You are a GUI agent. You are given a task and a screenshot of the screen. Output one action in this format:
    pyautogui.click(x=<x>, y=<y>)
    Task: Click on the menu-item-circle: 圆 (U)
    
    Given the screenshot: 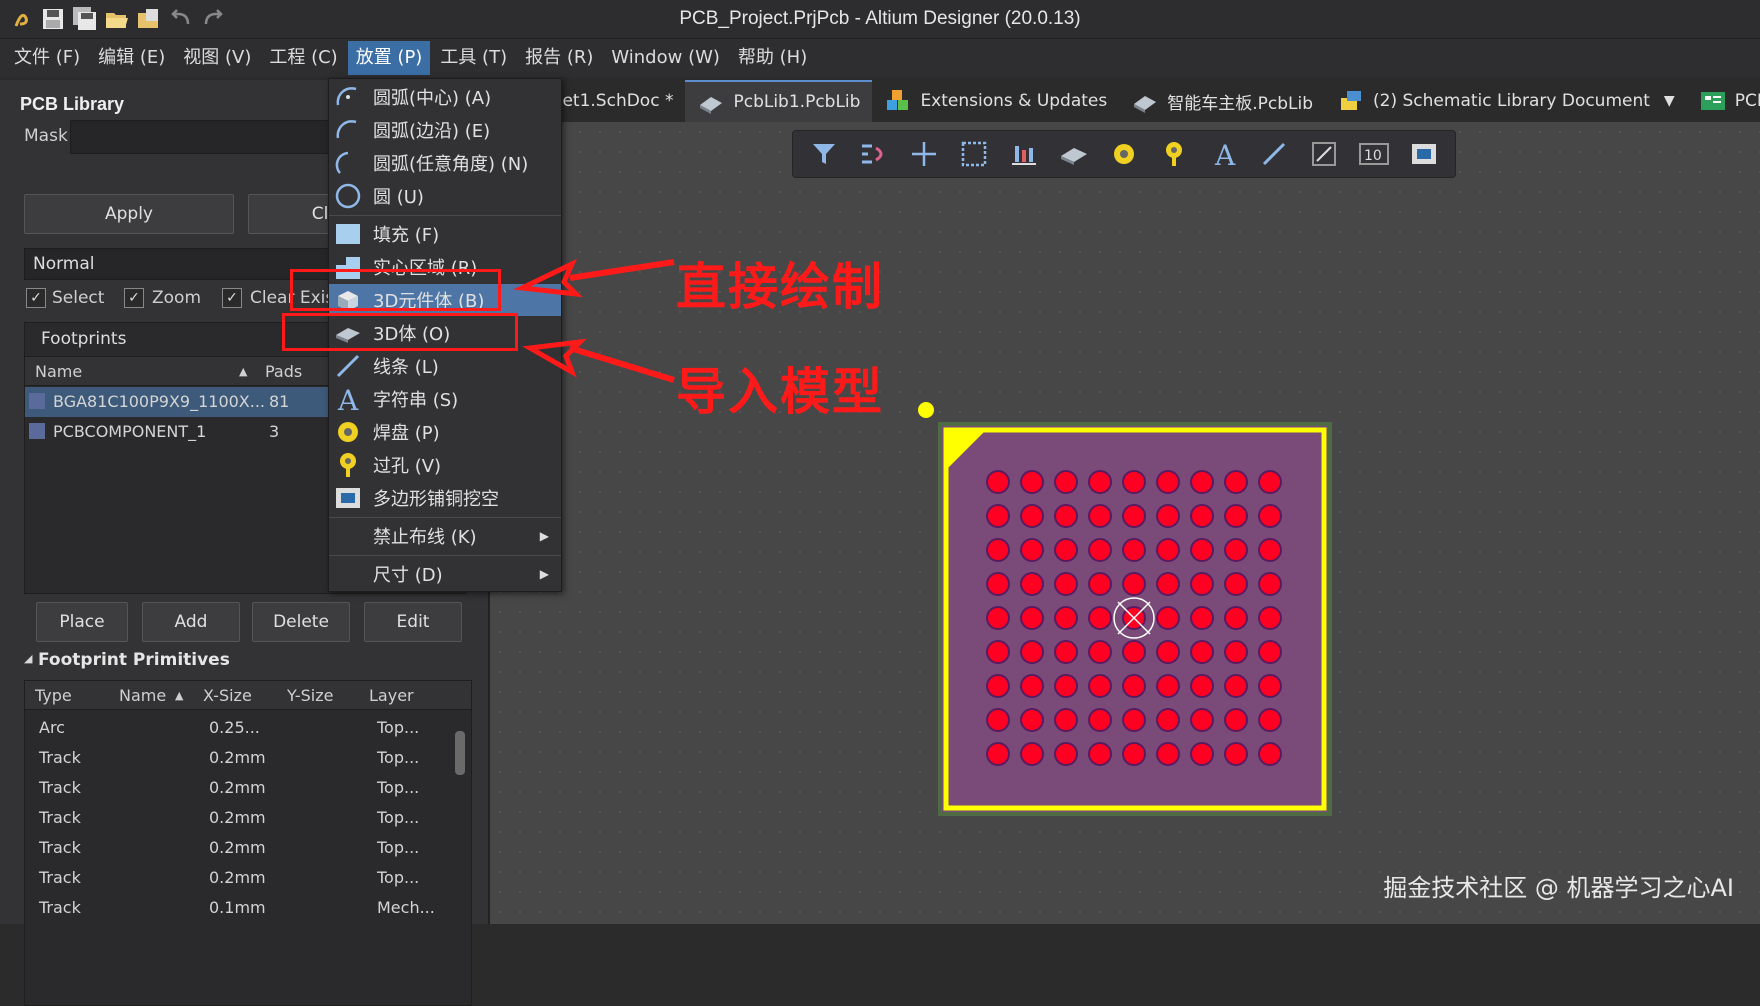 What is the action you would take?
    pyautogui.click(x=445, y=196)
    